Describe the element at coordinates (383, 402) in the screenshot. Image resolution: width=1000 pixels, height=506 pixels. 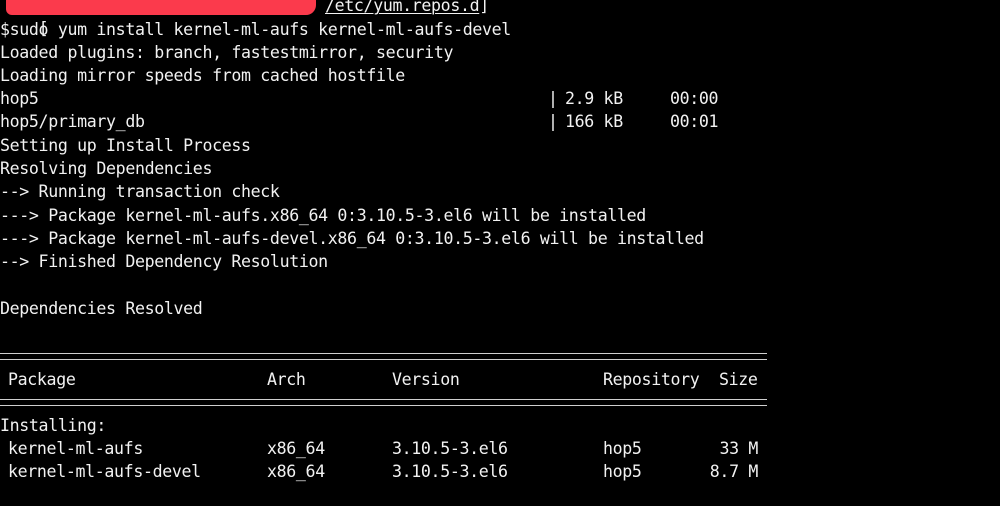
I see `table-separator-bottom` at that location.